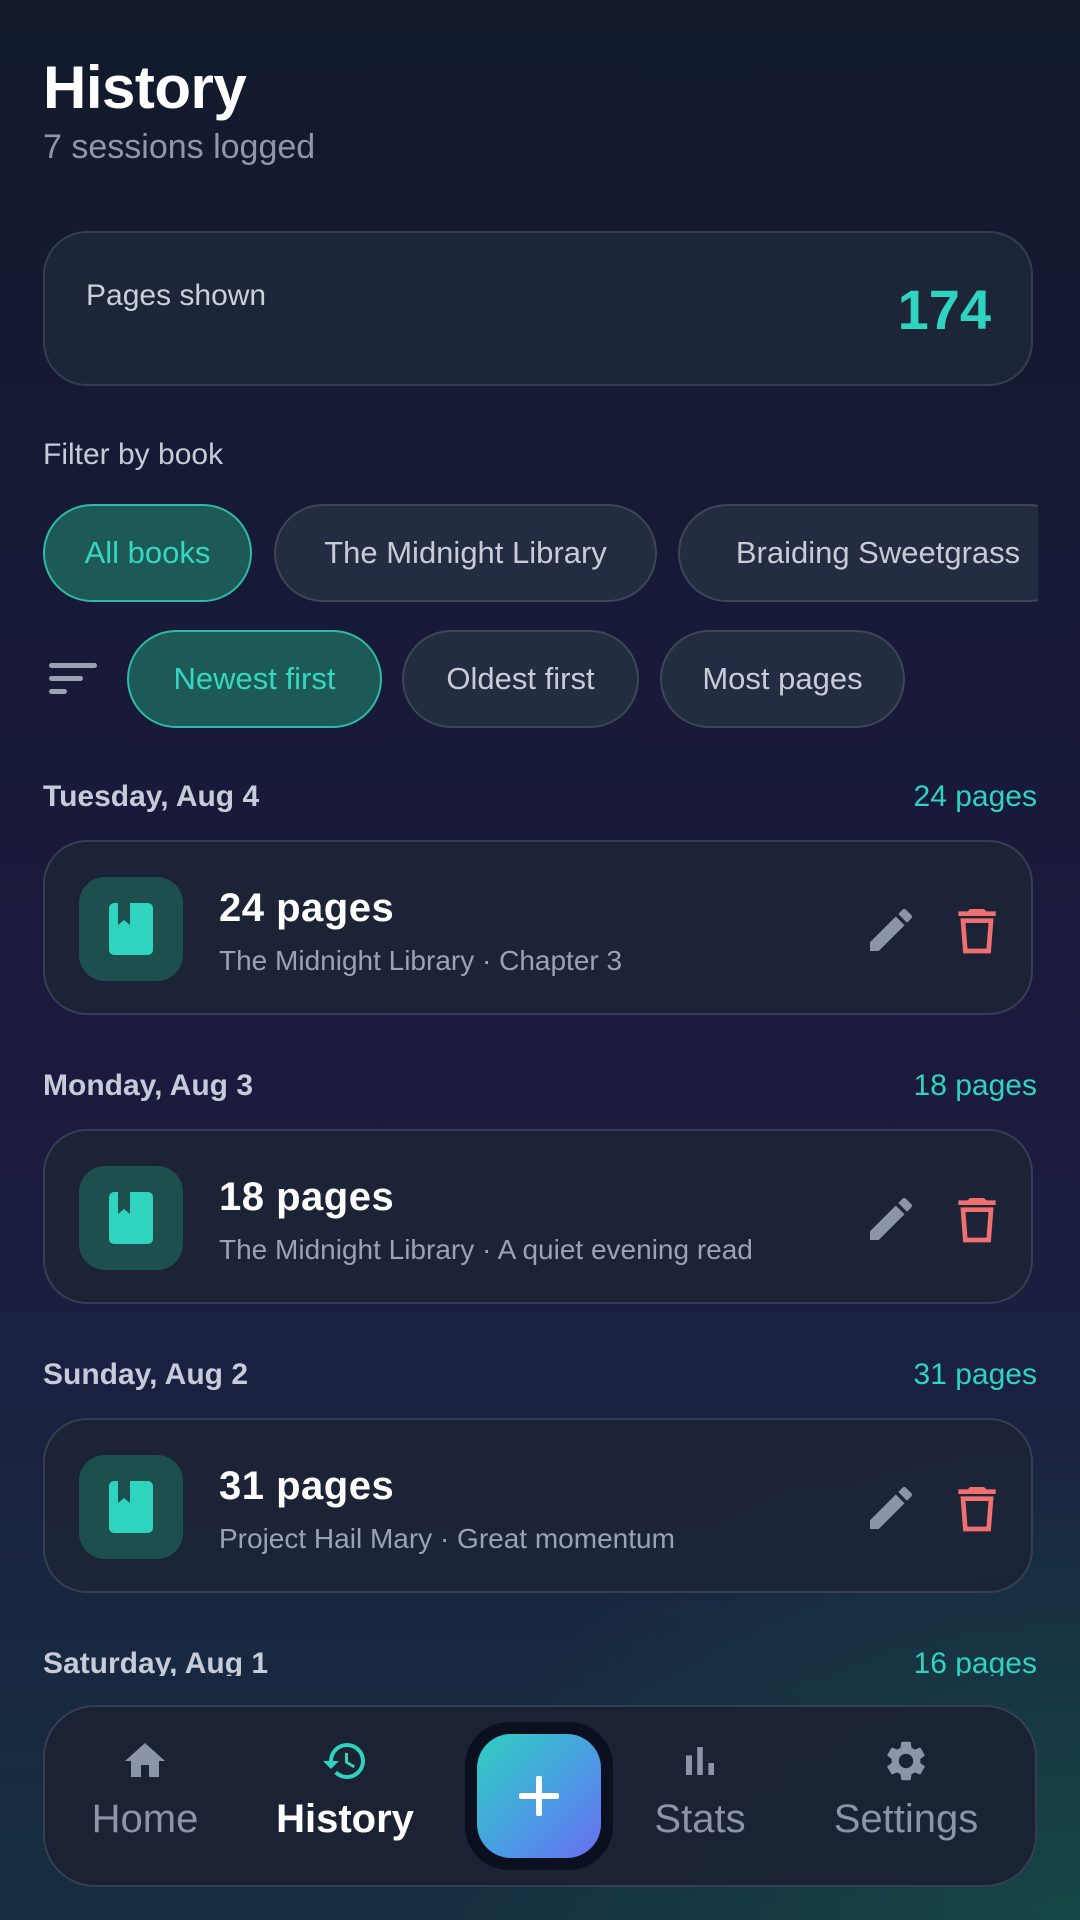 This screenshot has height=1920, width=1080. What do you see at coordinates (906, 1789) in the screenshot?
I see `nav-settings: Settings` at bounding box center [906, 1789].